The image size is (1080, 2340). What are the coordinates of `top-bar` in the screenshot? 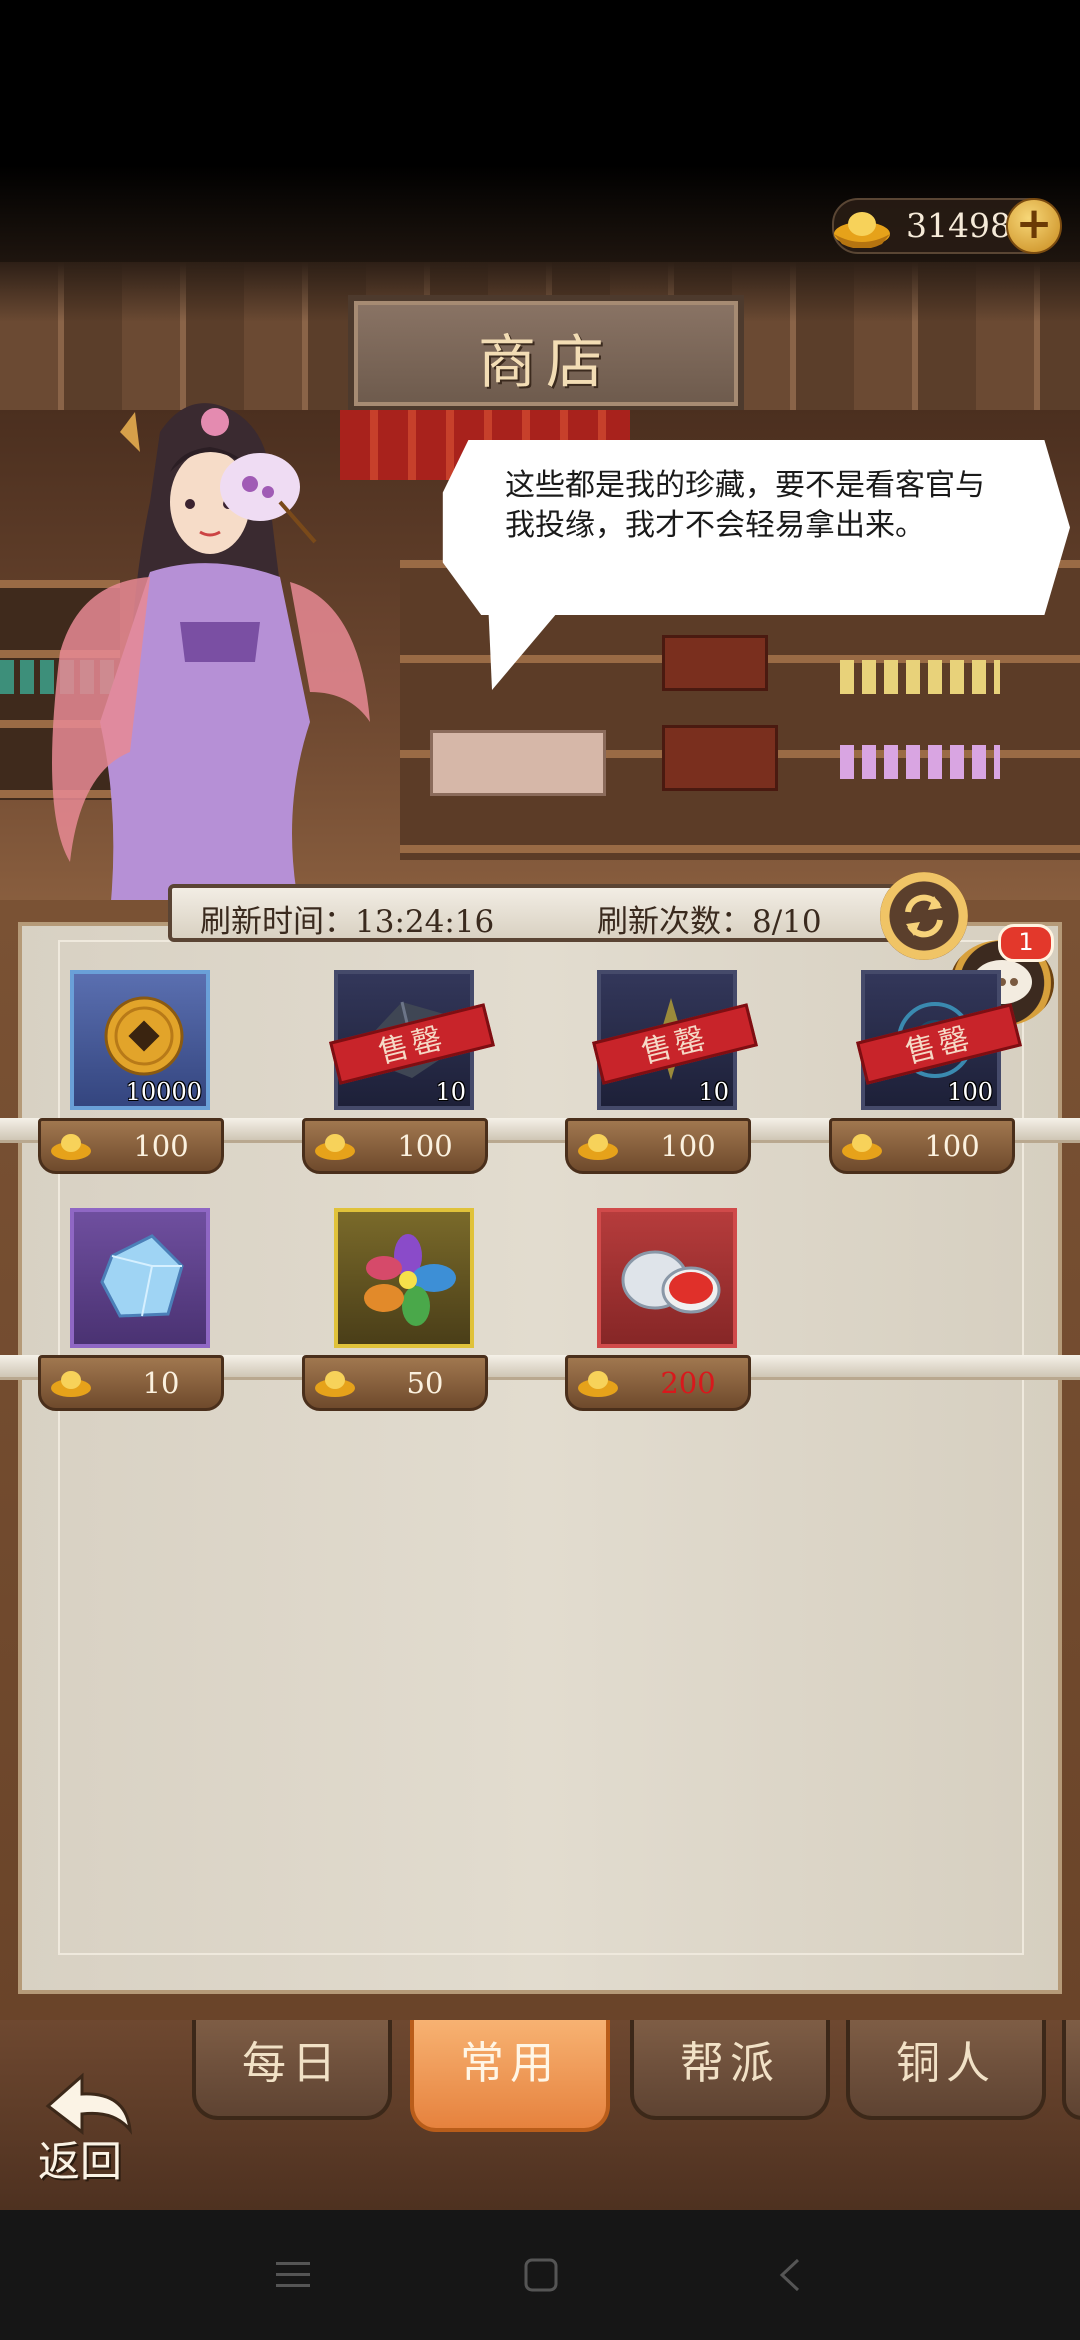 It's located at (540, 150).